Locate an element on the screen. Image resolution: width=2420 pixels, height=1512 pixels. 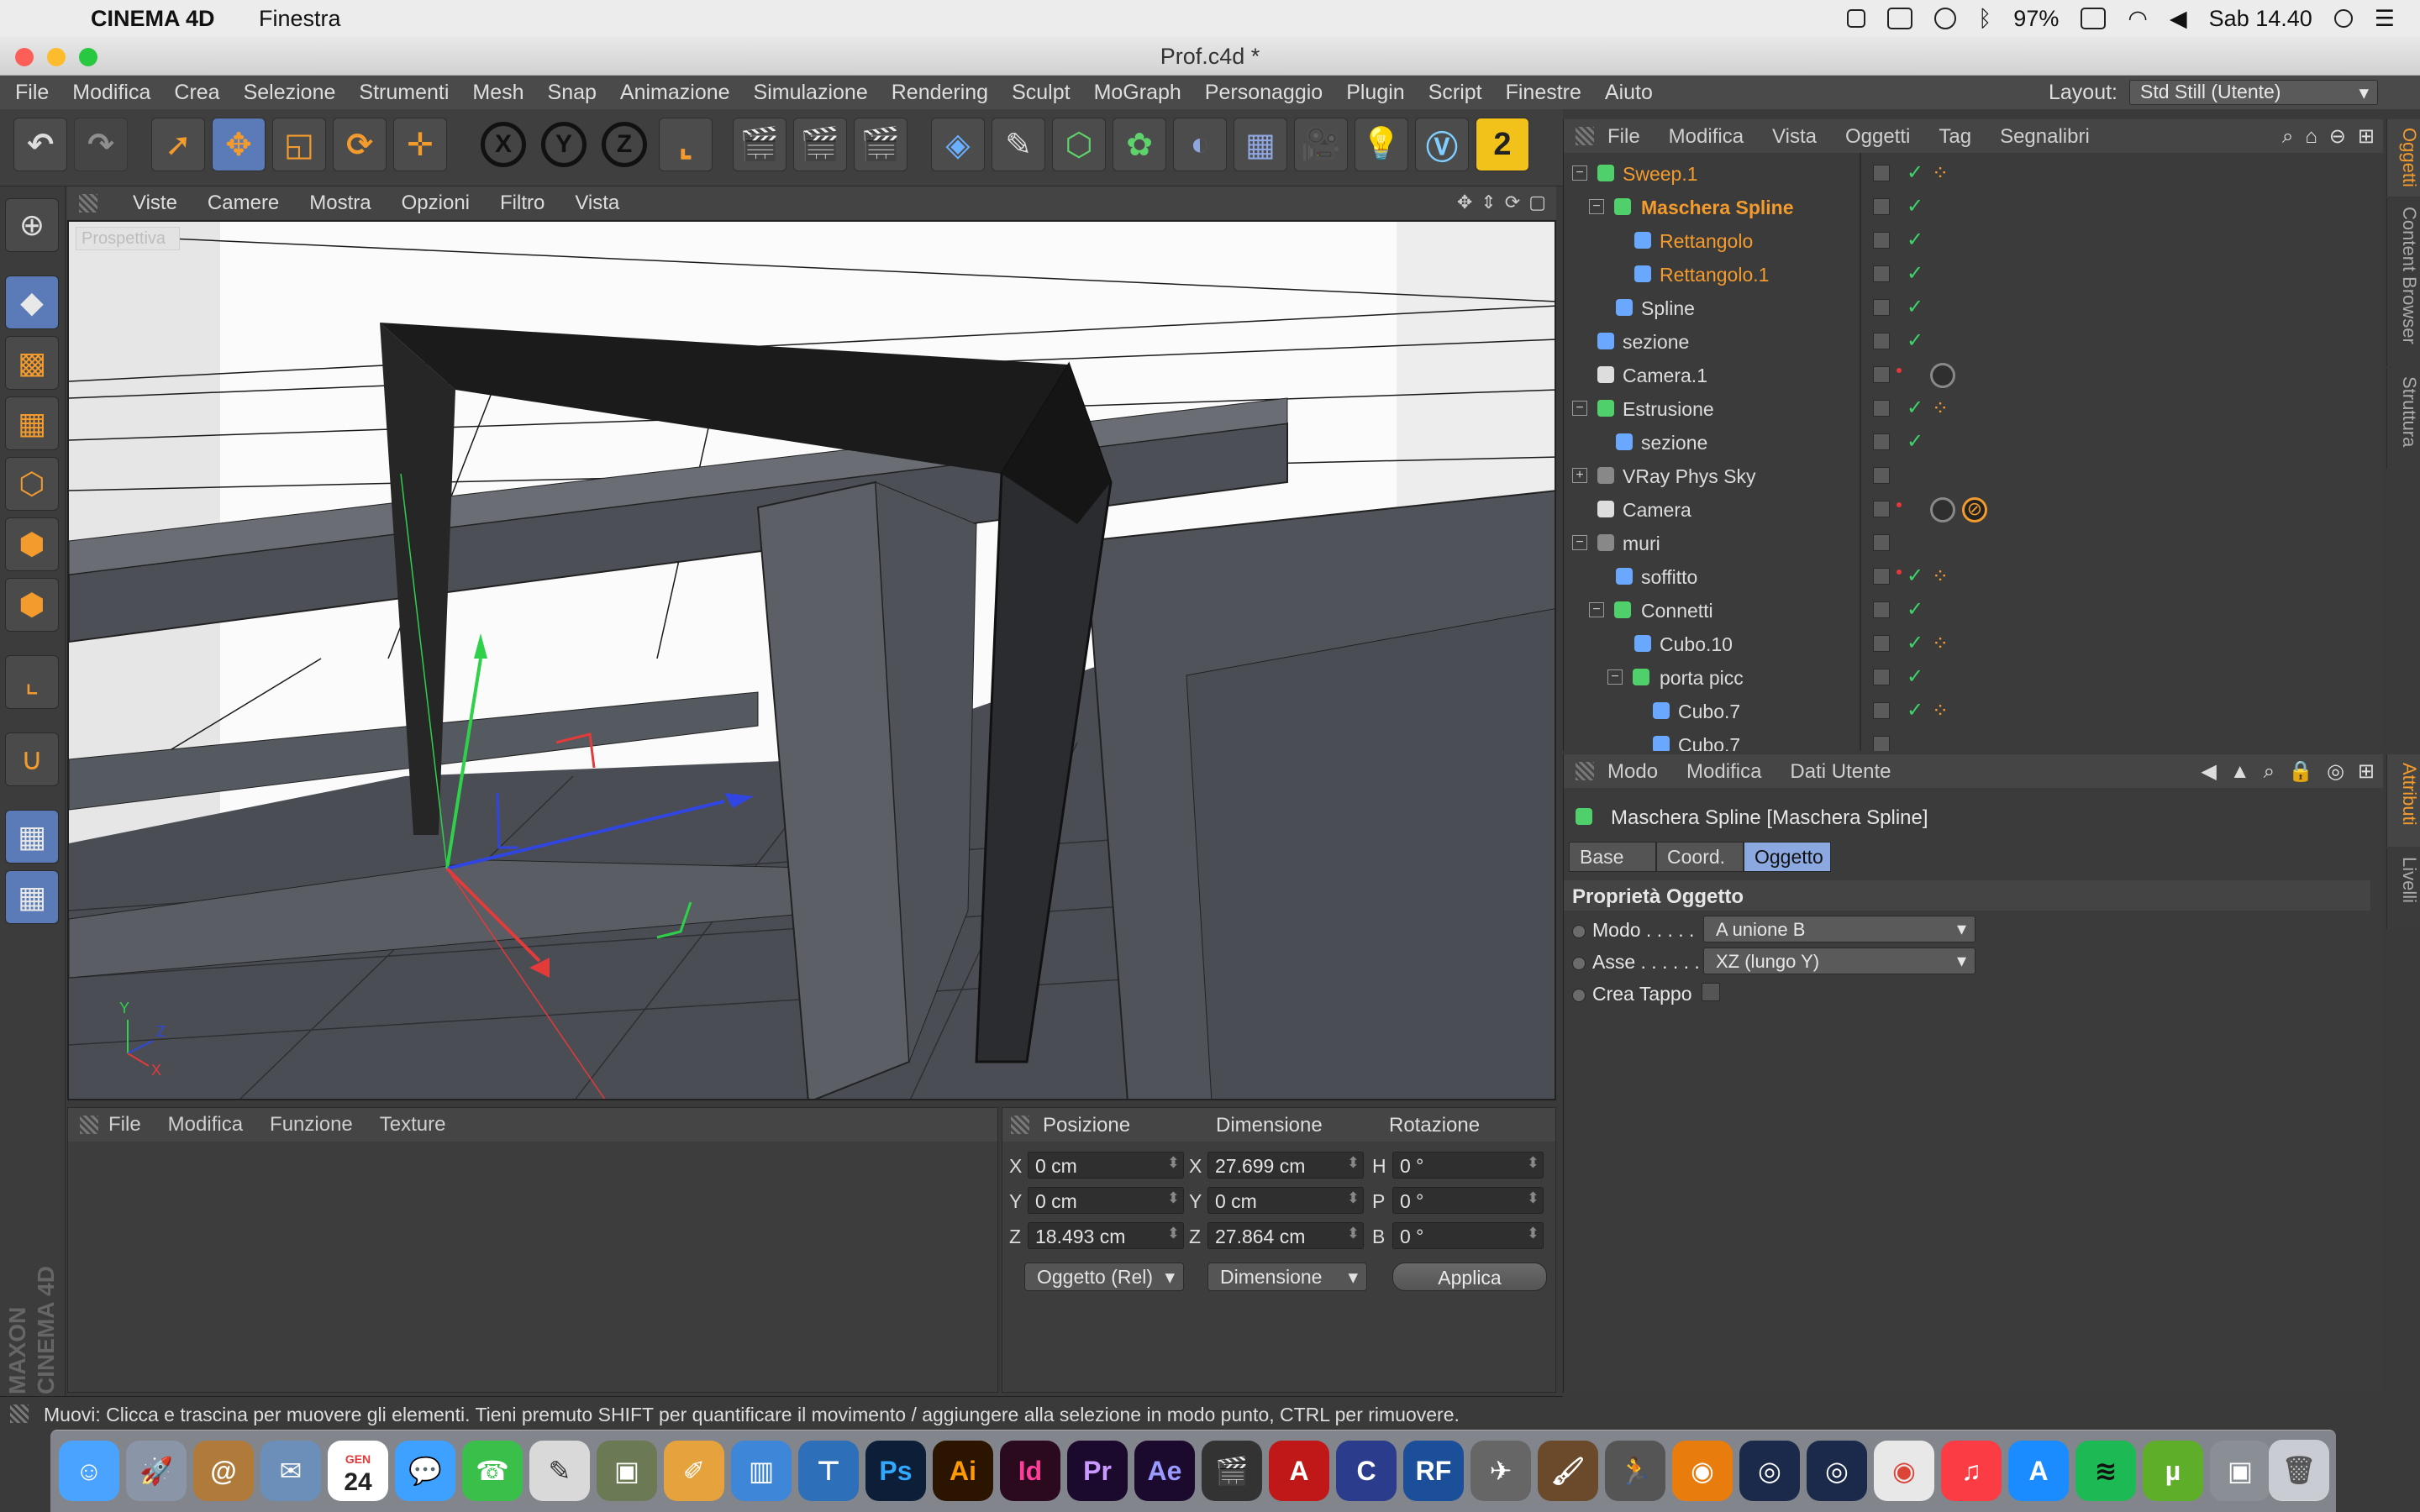
viewport-menu-mostra: Mostra is located at coordinates (340, 203).